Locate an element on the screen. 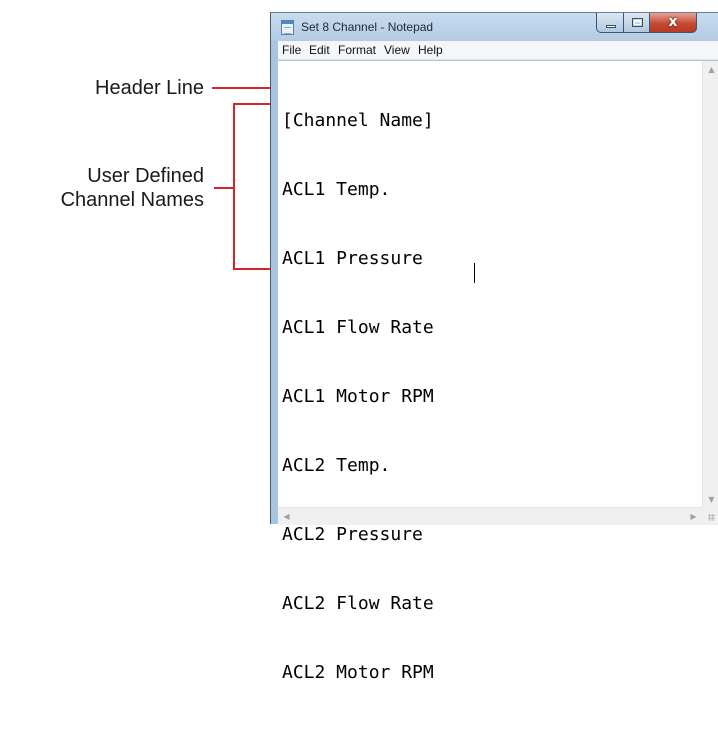 The height and width of the screenshot is (730, 718). text-line: ACL1 Temp. is located at coordinates (336, 189).